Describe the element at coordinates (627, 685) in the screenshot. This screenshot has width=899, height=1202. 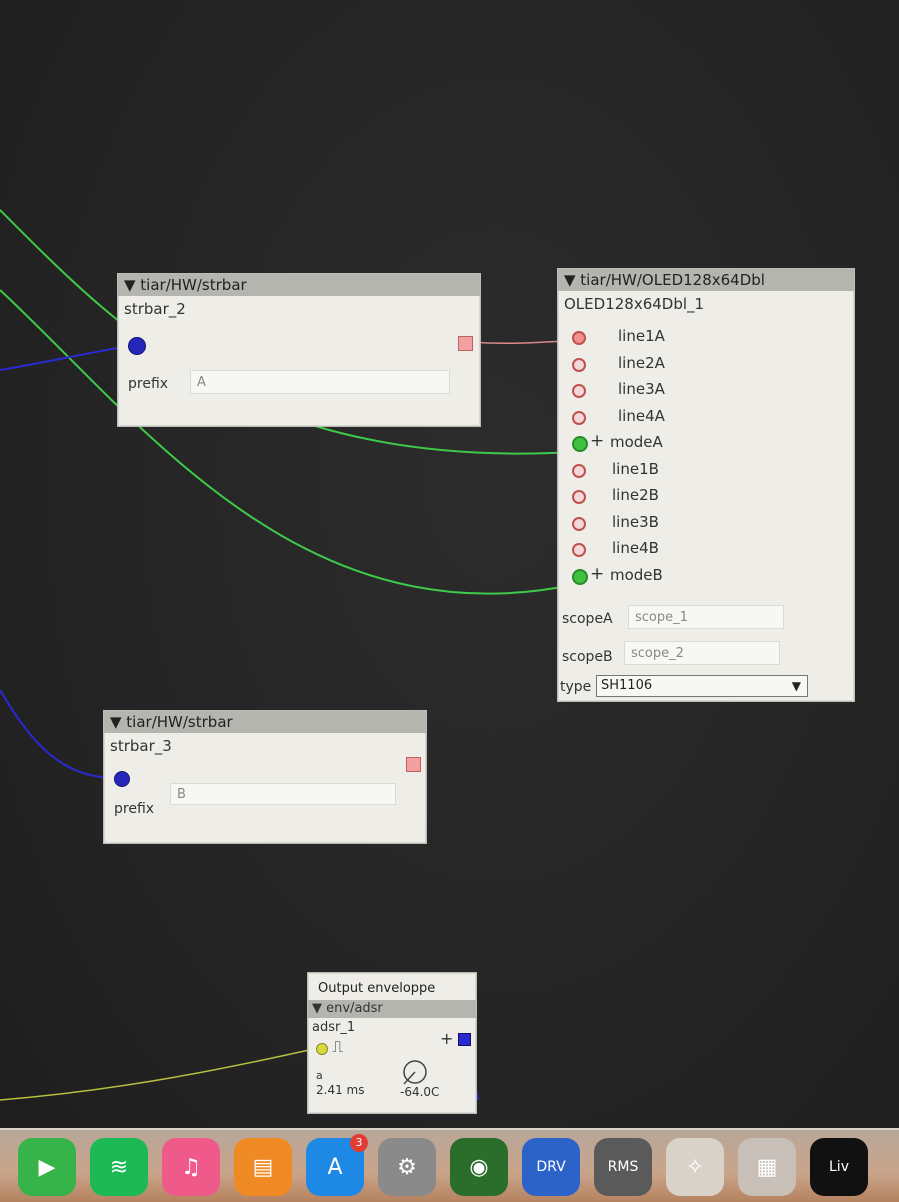
I see `type-select-value: SH1106` at that location.